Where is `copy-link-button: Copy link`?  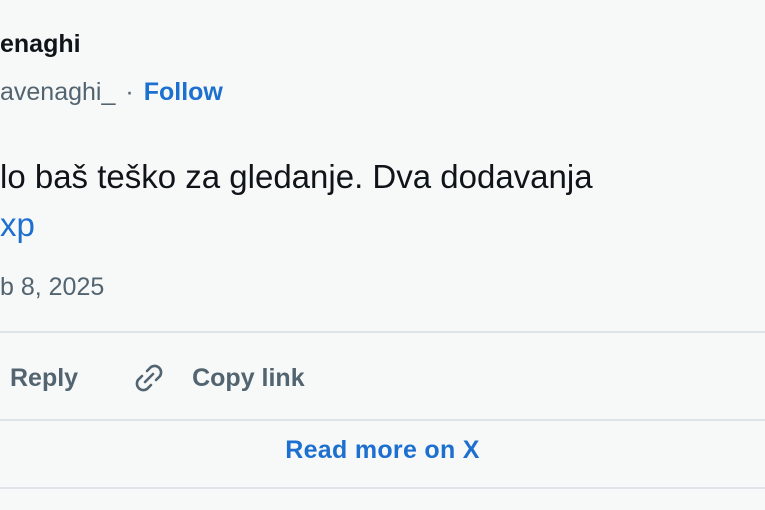
copy-link-button: Copy link is located at coordinates (217, 378).